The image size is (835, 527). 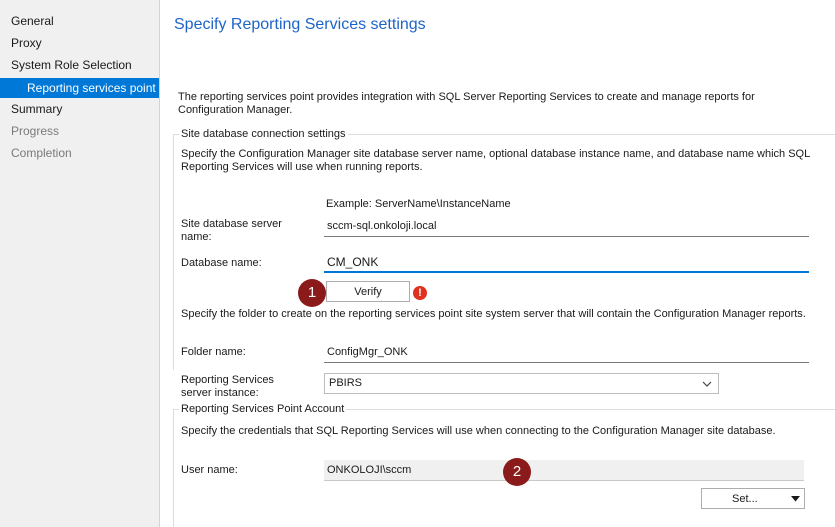 What do you see at coordinates (346, 383) in the screenshot?
I see `server-instance-value: PBIRS` at bounding box center [346, 383].